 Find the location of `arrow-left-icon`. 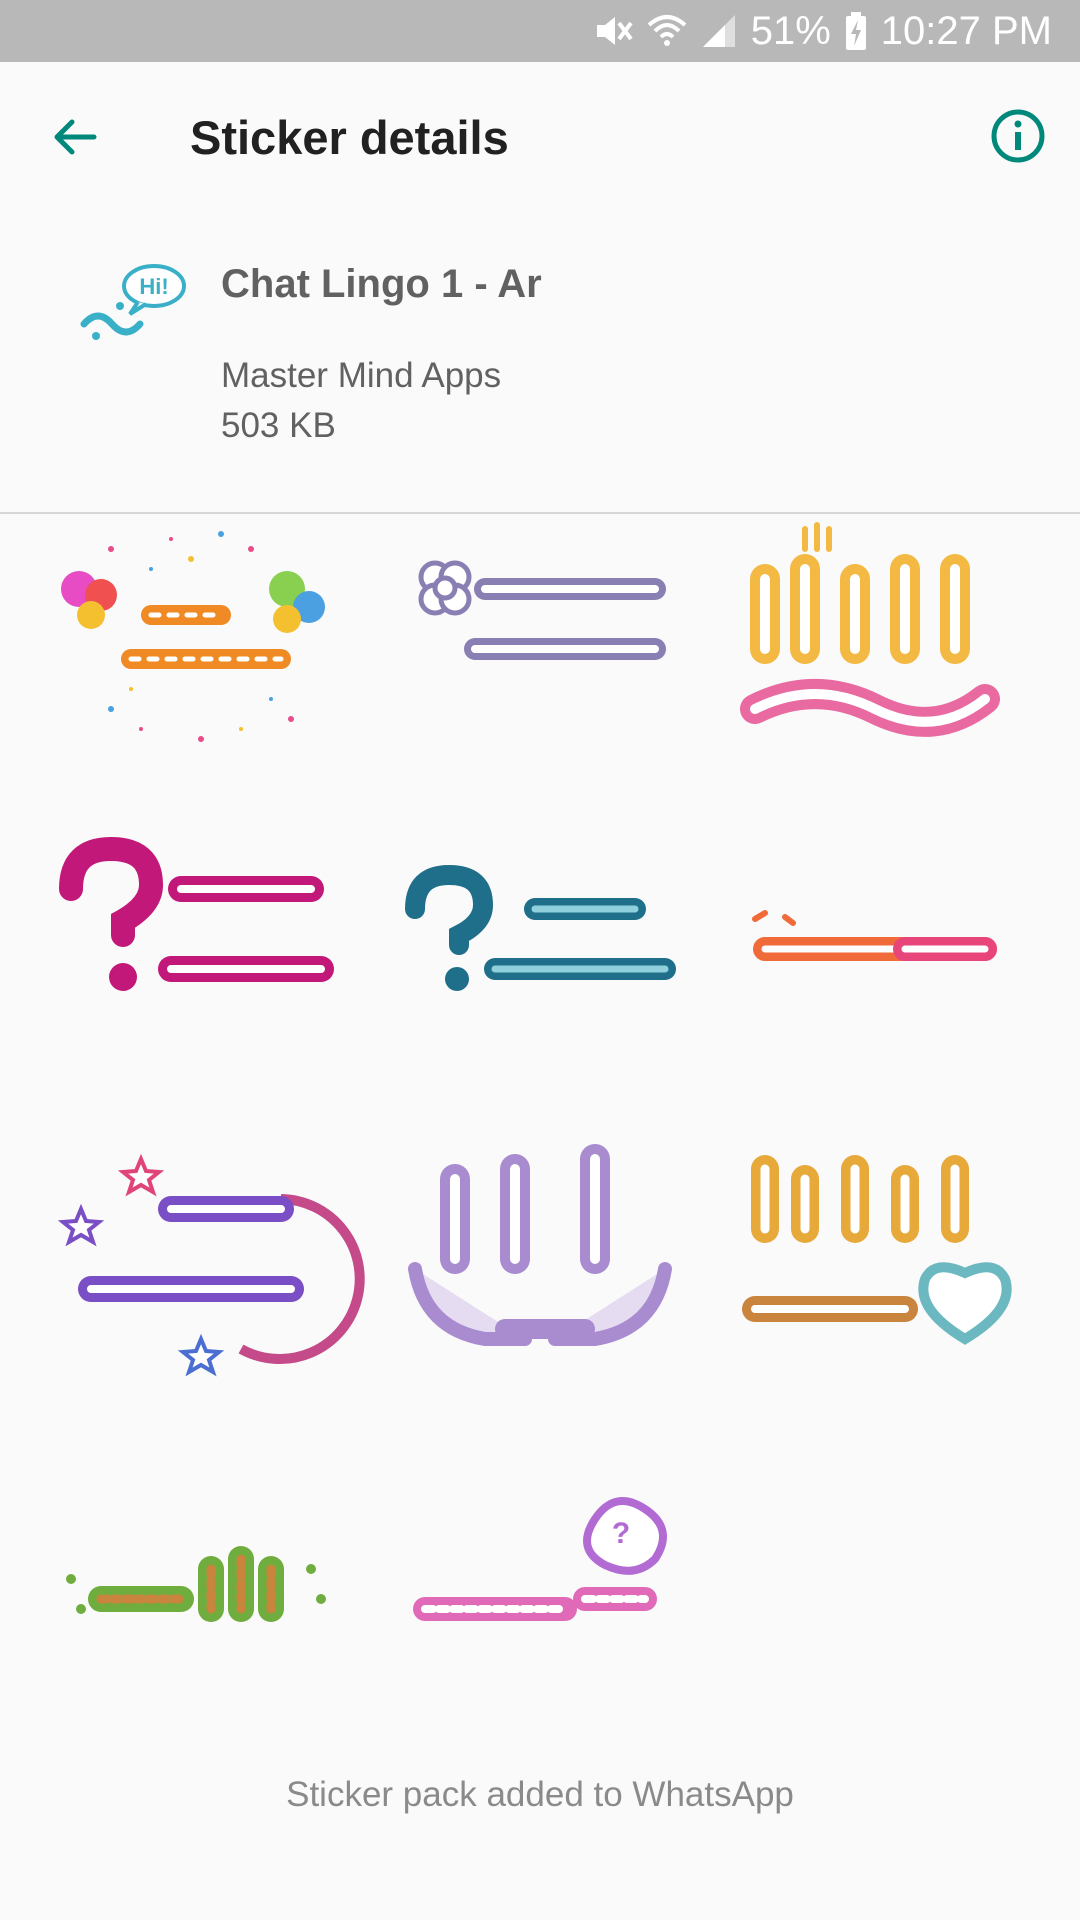

arrow-left-icon is located at coordinates (75, 137).